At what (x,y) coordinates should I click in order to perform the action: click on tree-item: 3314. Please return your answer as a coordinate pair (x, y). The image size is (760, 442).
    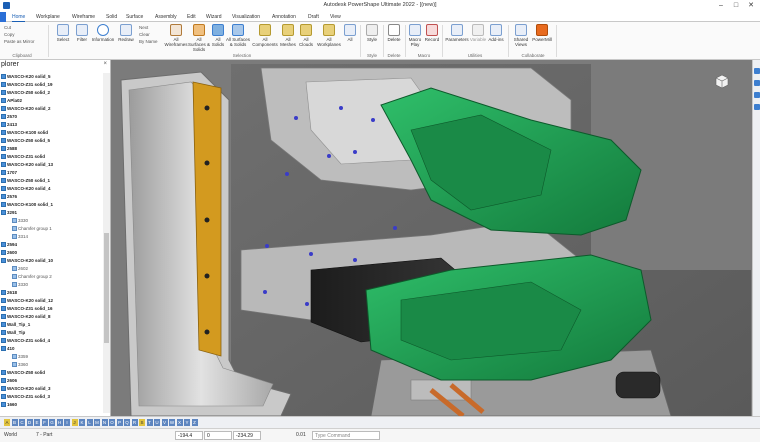
    Looking at the image, I should click on (20, 237).